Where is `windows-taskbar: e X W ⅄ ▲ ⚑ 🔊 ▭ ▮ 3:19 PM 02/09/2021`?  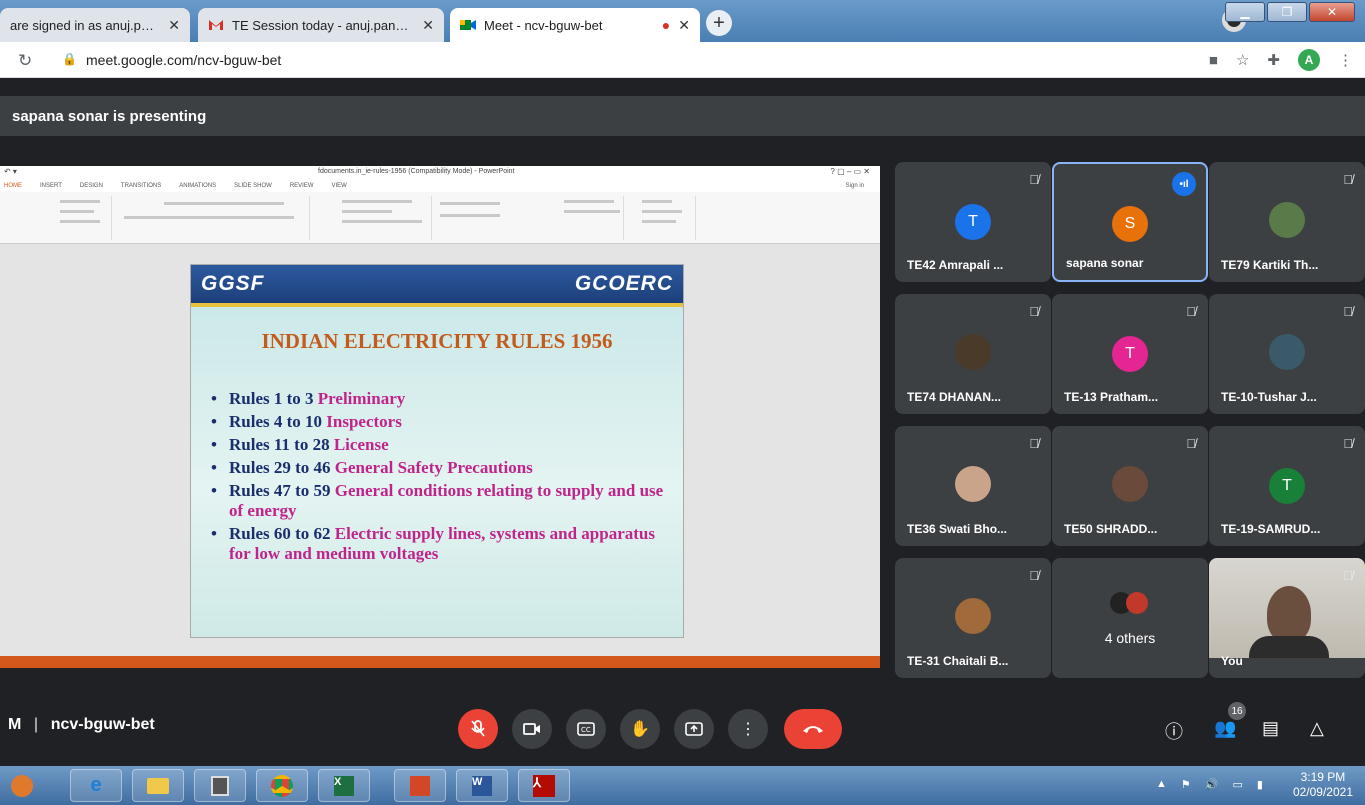
windows-taskbar: e X W ⅄ ▲ ⚑ 🔊 ▭ ▮ 3:19 PM 02/09/2021 is located at coordinates (682, 785).